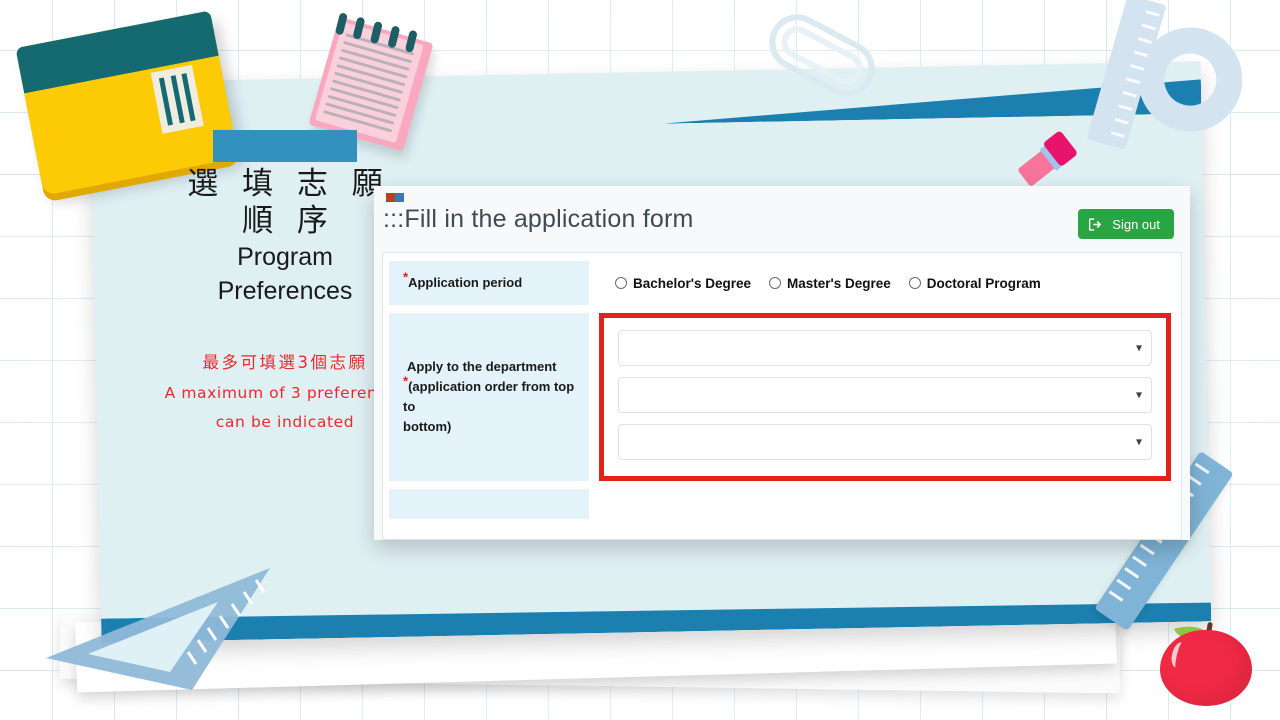 The image size is (1280, 720). What do you see at coordinates (395, 197) in the screenshot?
I see `site-logo-icon` at bounding box center [395, 197].